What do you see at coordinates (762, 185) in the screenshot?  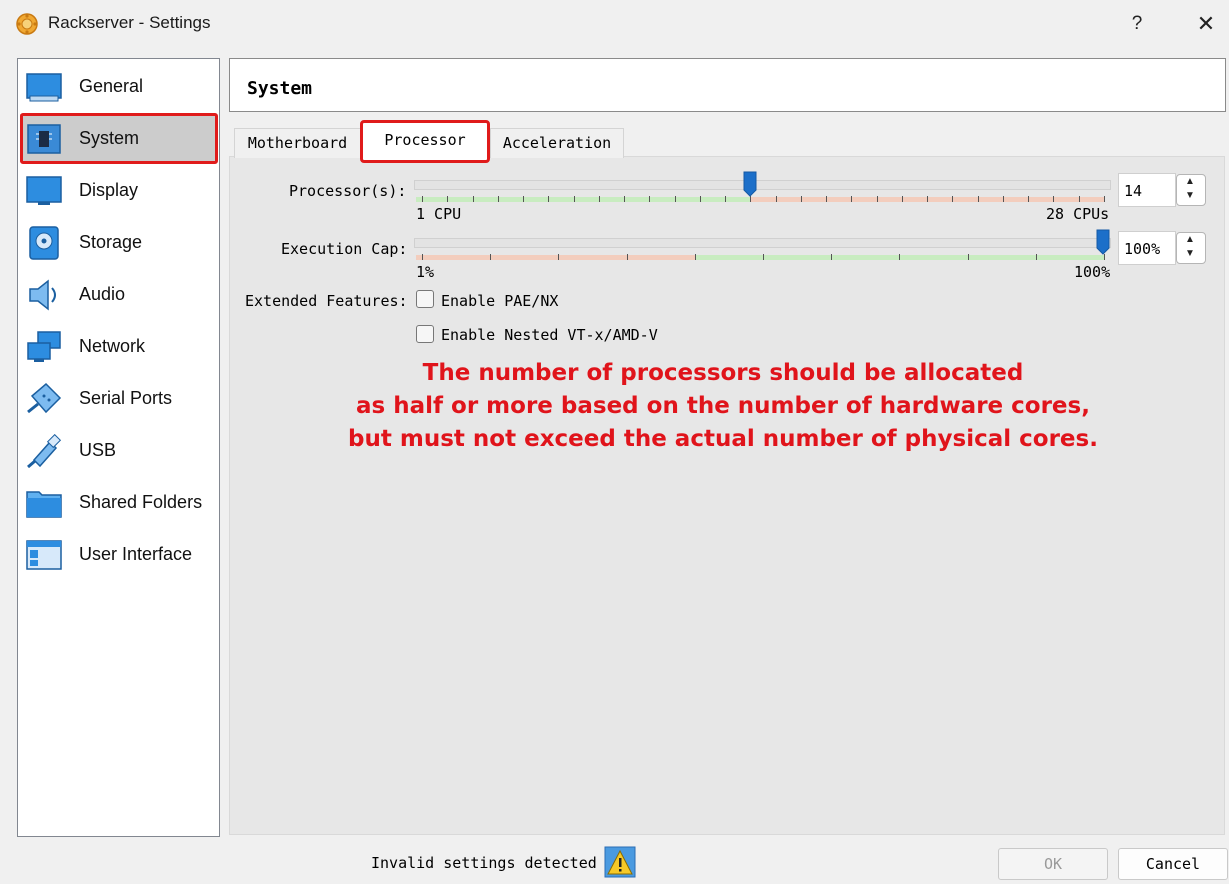 I see `processors-slider-track` at bounding box center [762, 185].